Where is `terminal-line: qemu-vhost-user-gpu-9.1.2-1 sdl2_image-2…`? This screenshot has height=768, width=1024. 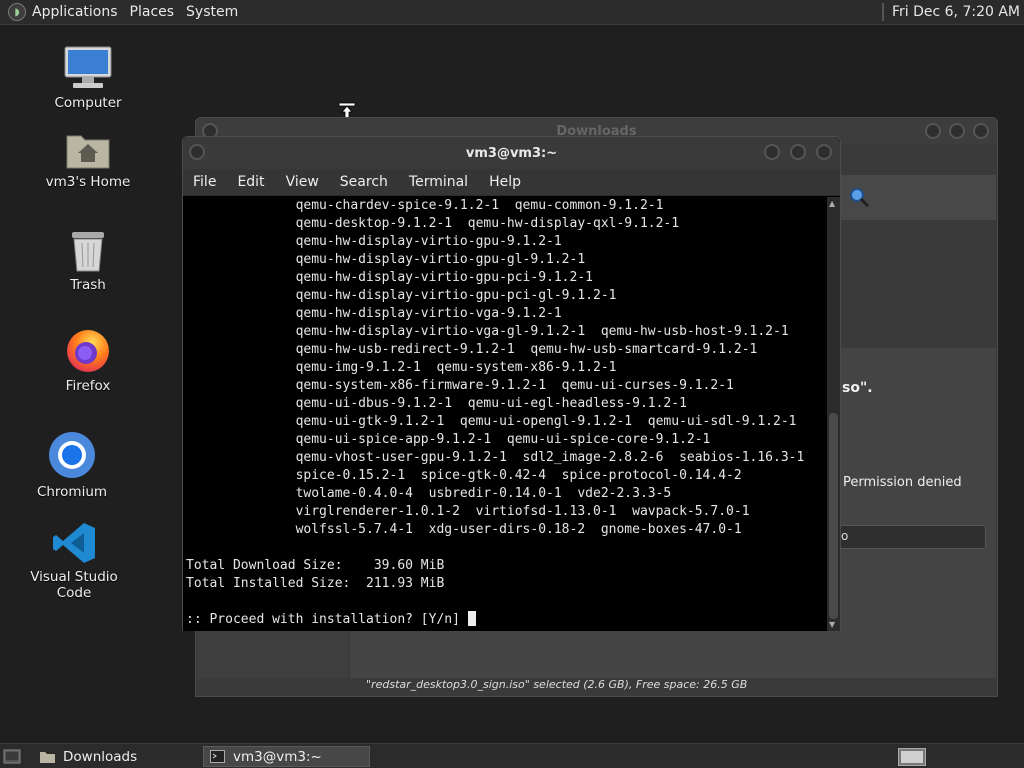
terminal-line: qemu-vhost-user-gpu-9.1.2-1 sdl2_image-2… is located at coordinates (495, 457).